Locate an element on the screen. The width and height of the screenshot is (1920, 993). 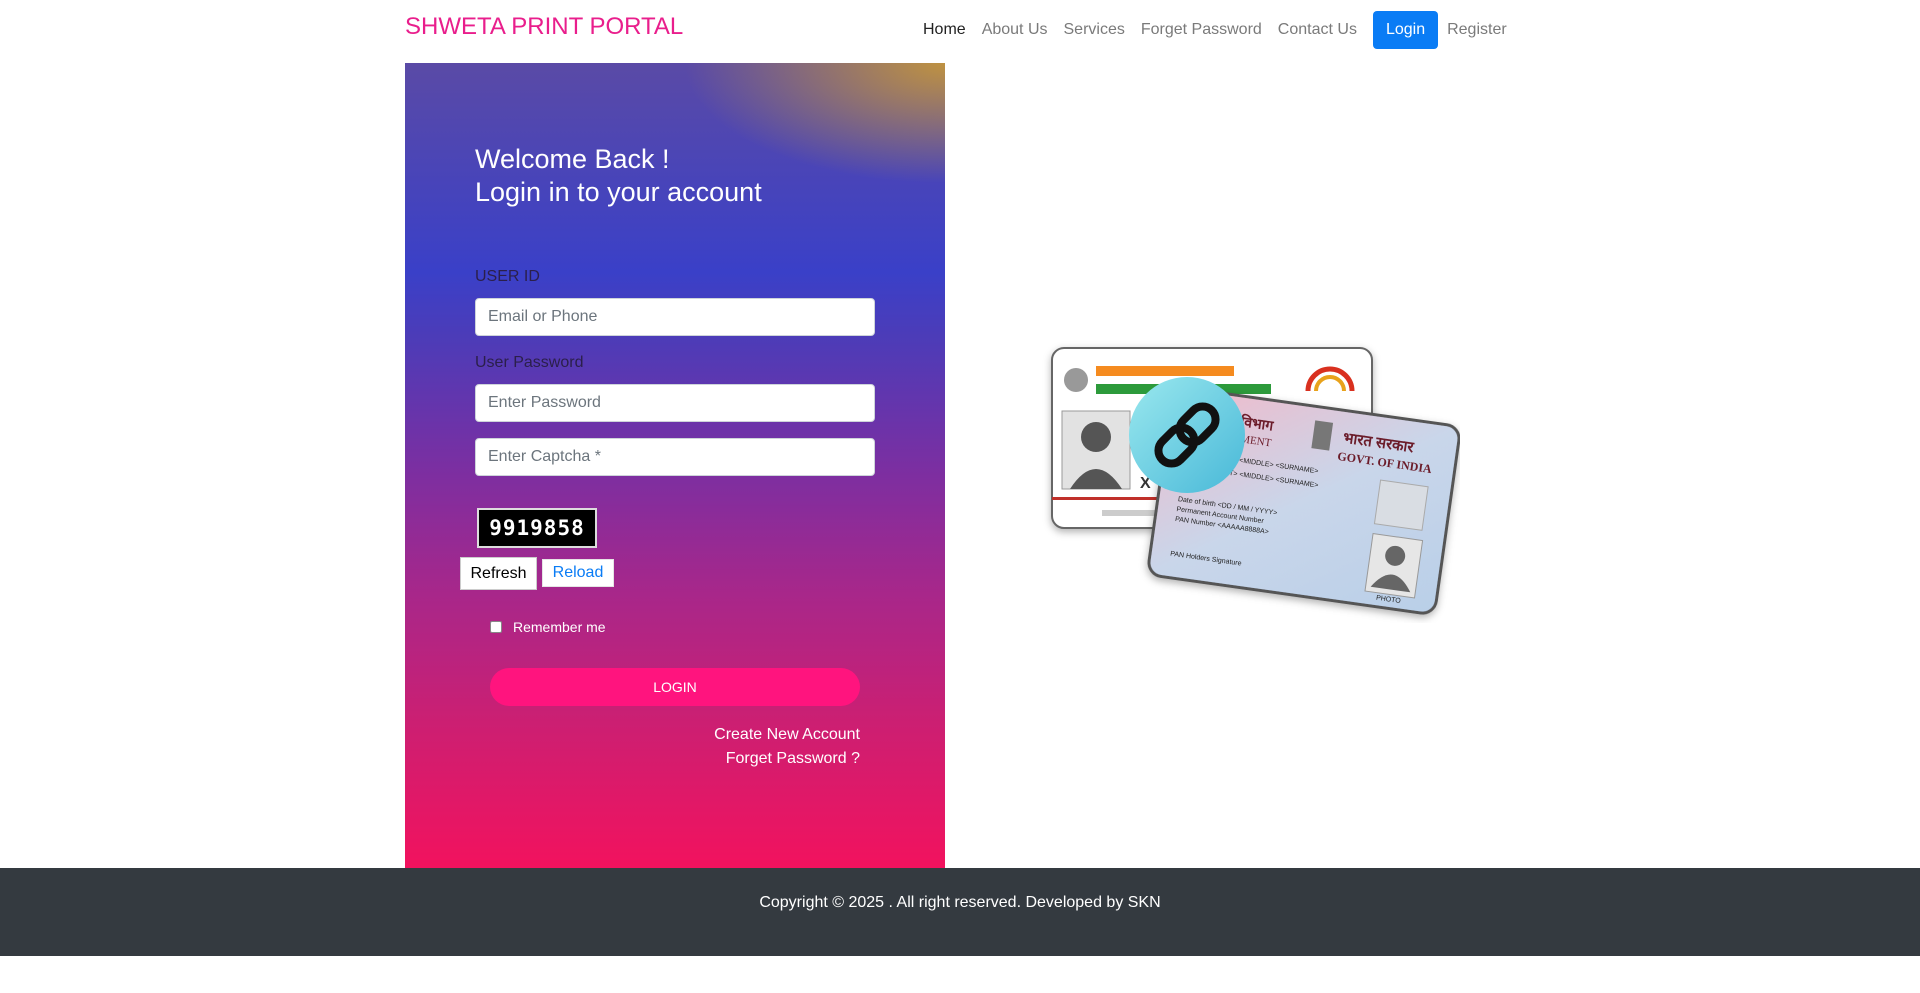
nav-contact-us: Contact Us is located at coordinates (1317, 30).